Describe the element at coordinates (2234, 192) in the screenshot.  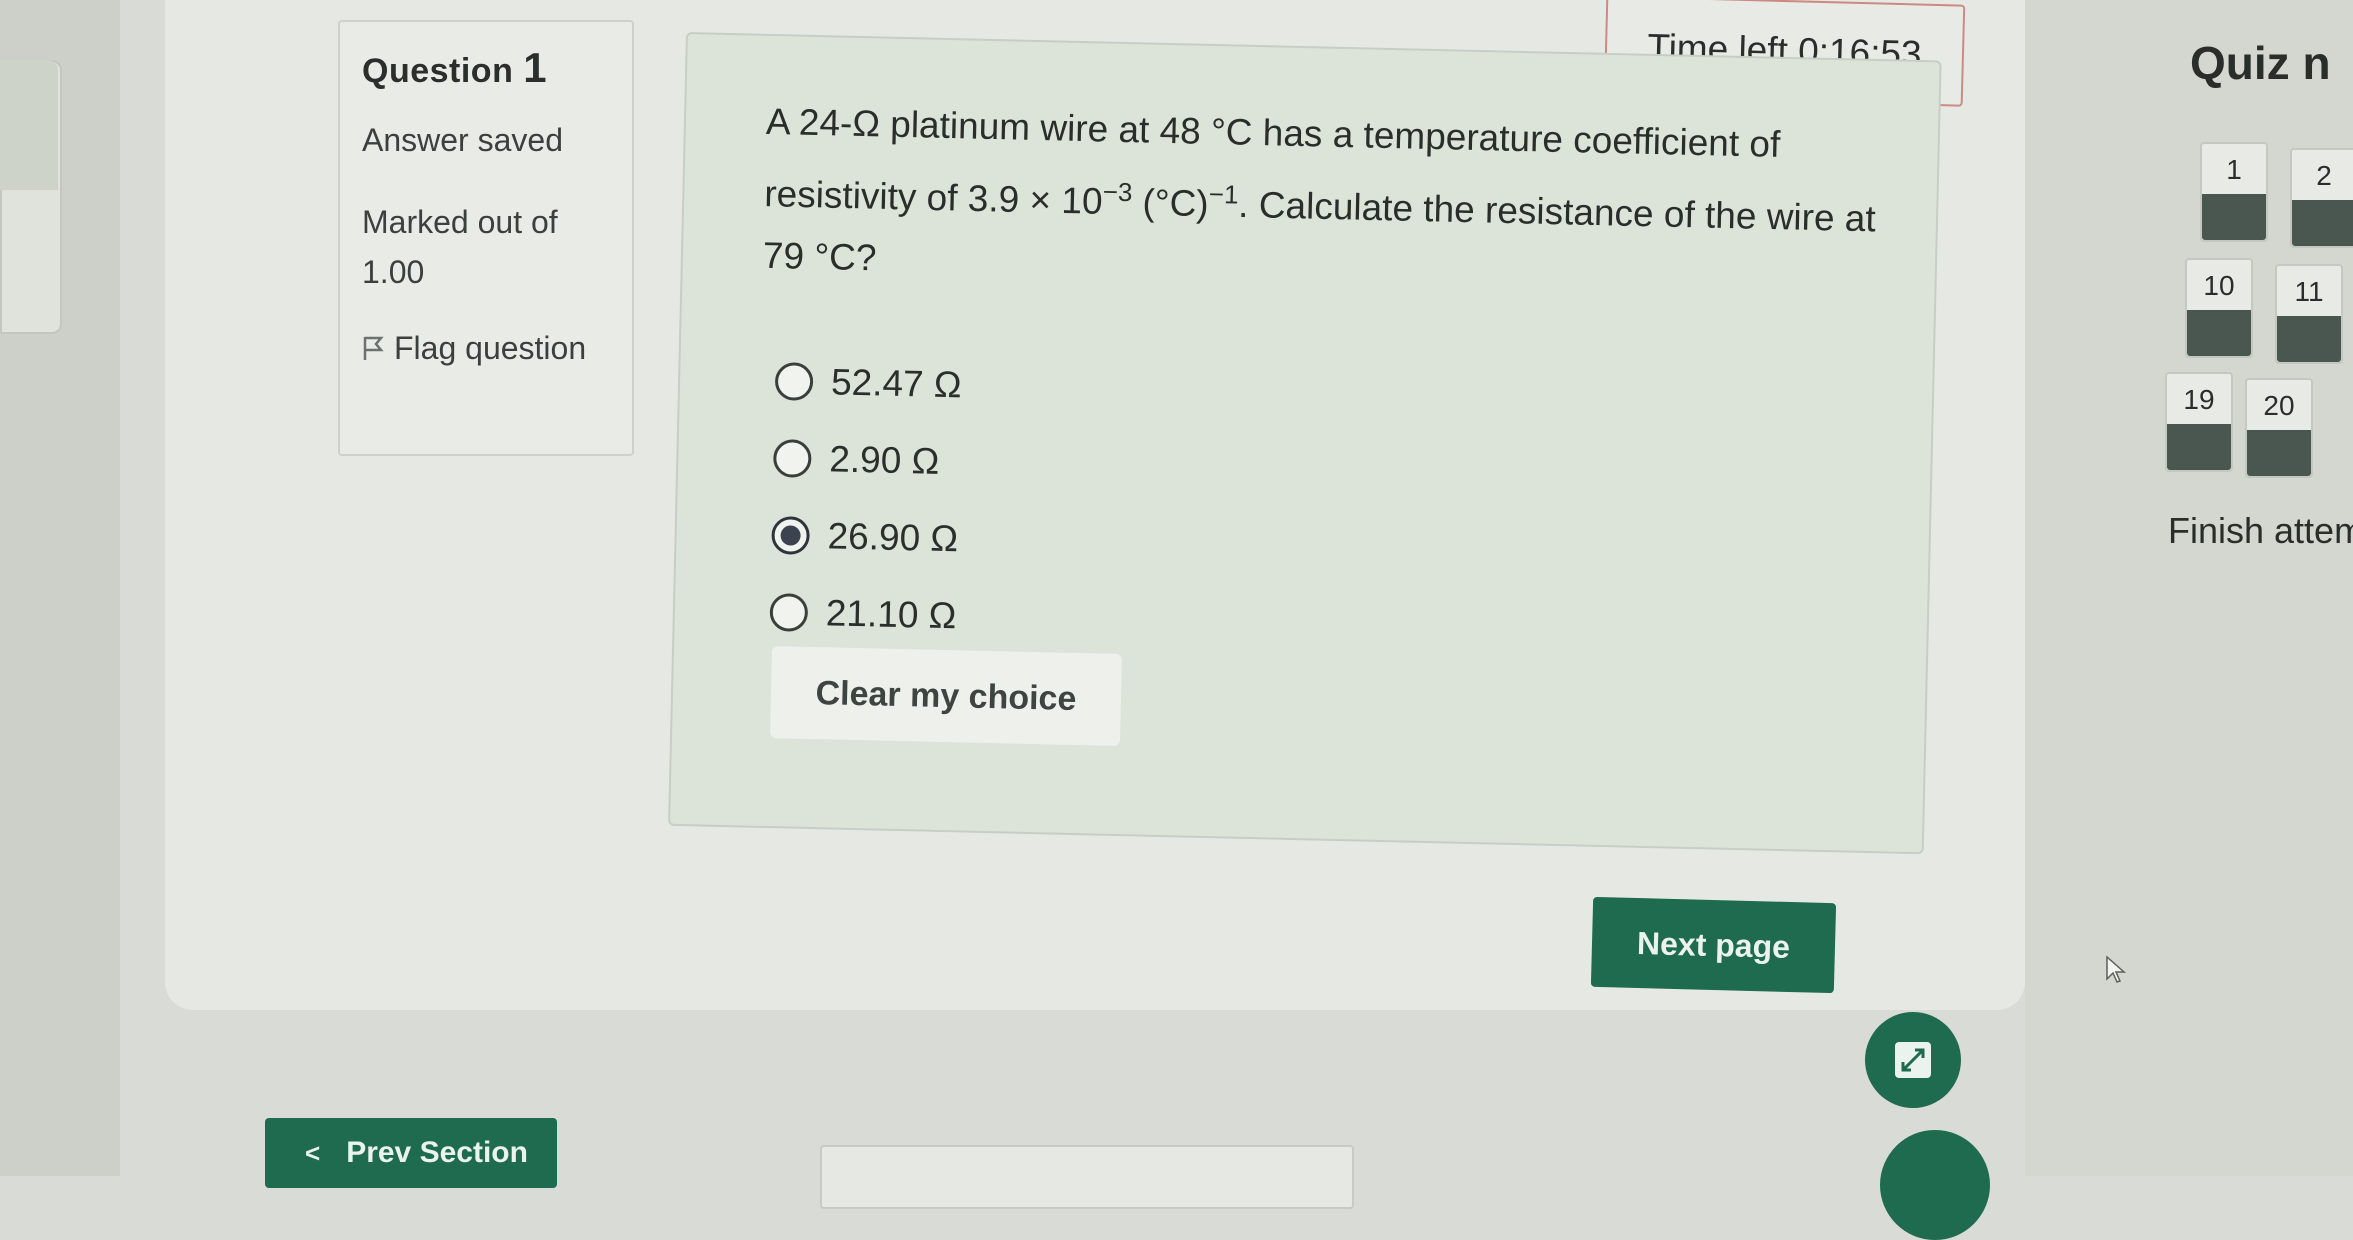
I see `quiz-nav-item-1: 1` at that location.